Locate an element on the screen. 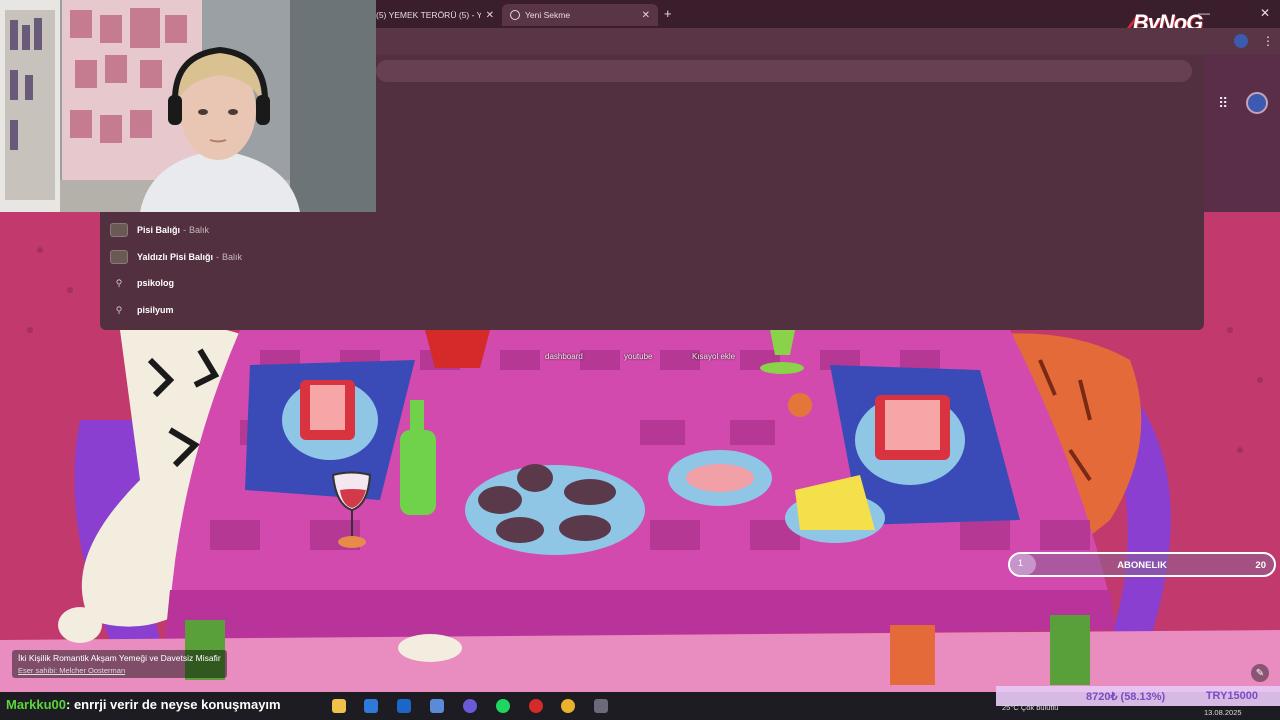 The height and width of the screenshot is (720, 1280). webcam-feed is located at coordinates (188, 106).